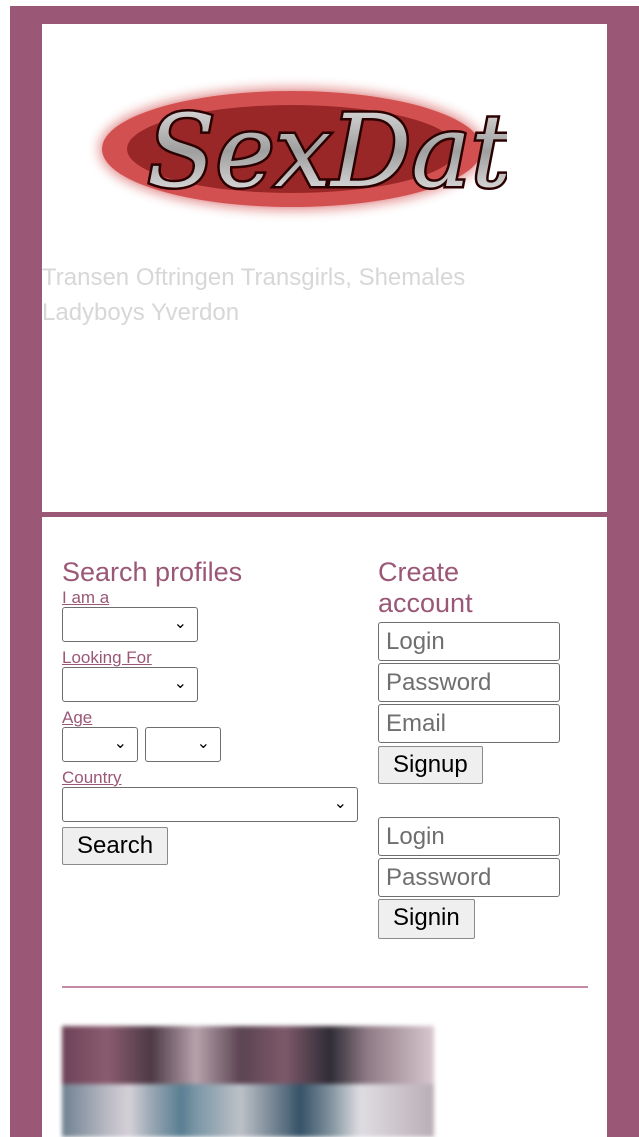 The image size is (639, 1137). I want to click on profile-thumbnail-image, so click(248, 1081).